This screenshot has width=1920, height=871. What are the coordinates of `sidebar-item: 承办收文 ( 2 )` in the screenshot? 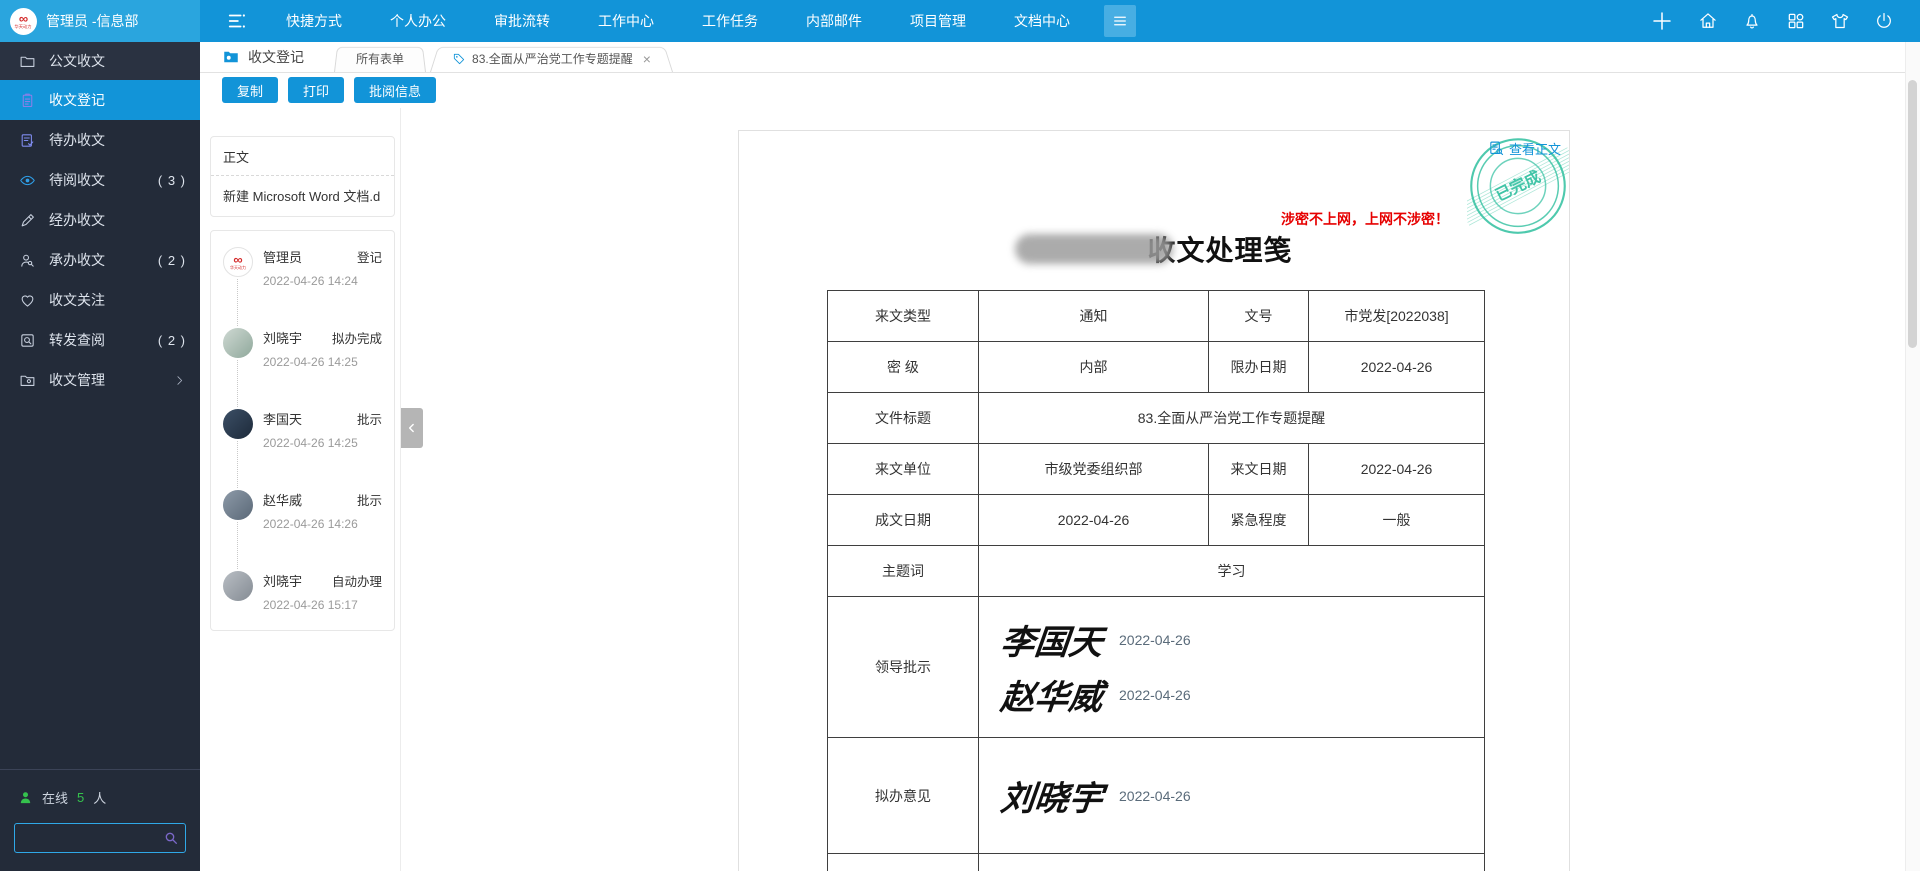 It's located at (100, 260).